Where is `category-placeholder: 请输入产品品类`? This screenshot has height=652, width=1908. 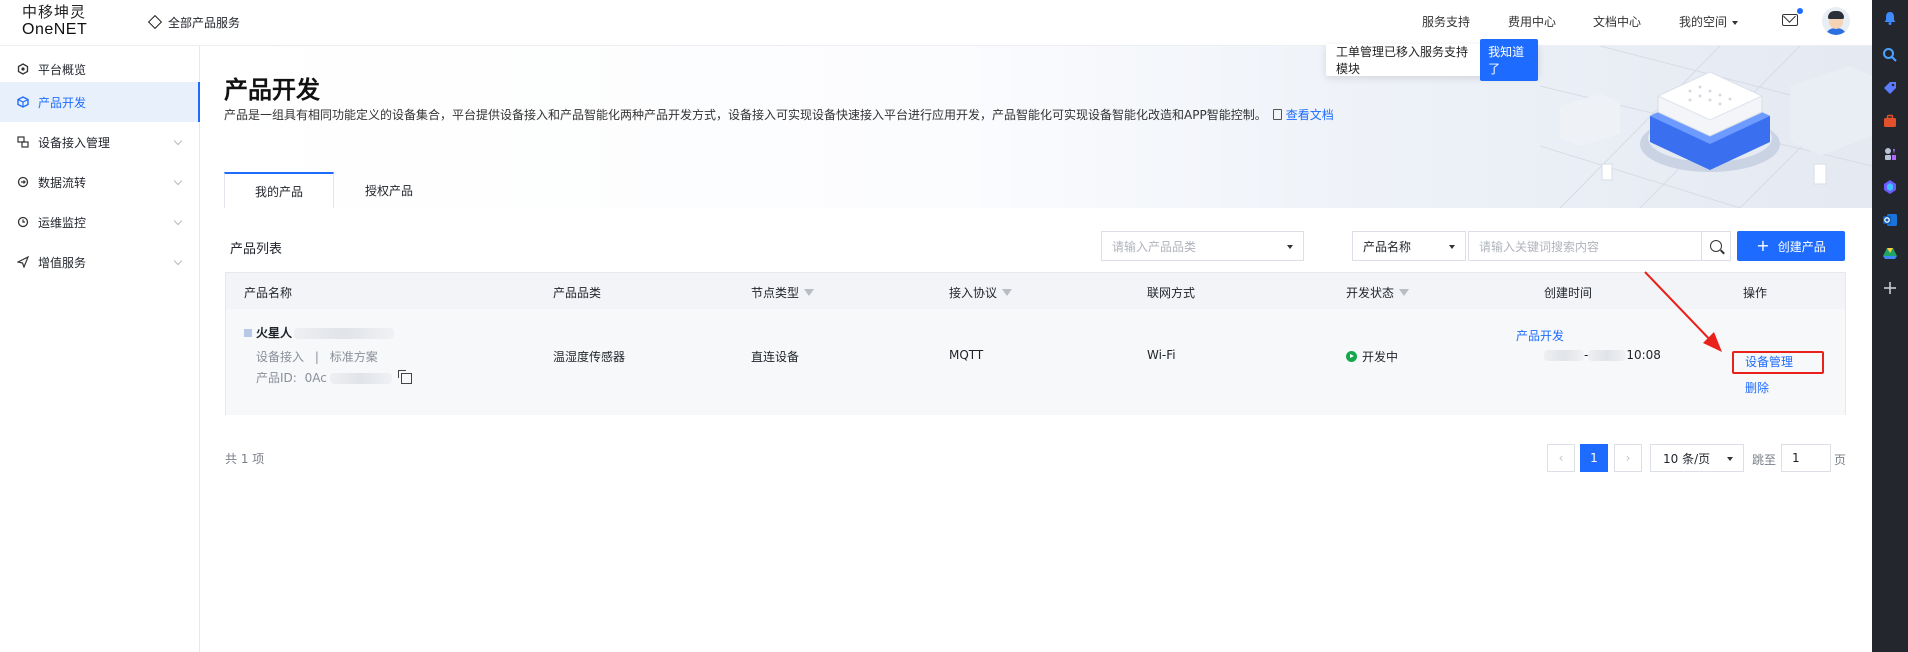
category-placeholder: 请输入产品品类 is located at coordinates (1154, 246).